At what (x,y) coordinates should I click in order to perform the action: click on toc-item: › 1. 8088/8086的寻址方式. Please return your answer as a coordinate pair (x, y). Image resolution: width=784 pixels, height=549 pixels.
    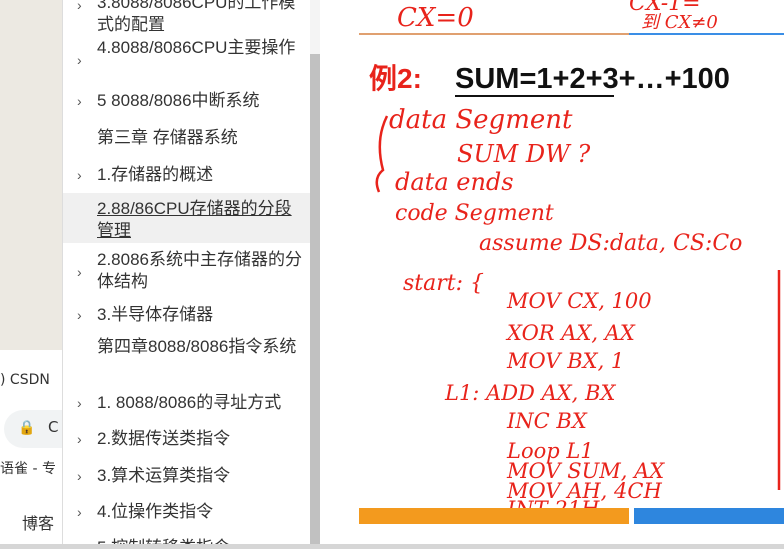
    Looking at the image, I should click on (187, 404).